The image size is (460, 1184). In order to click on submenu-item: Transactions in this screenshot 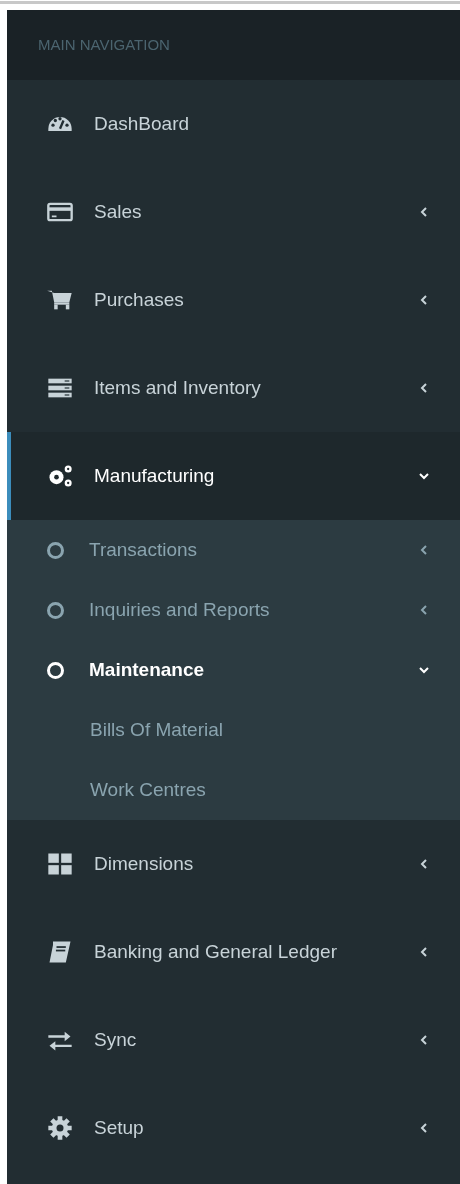, I will do `click(233, 550)`.